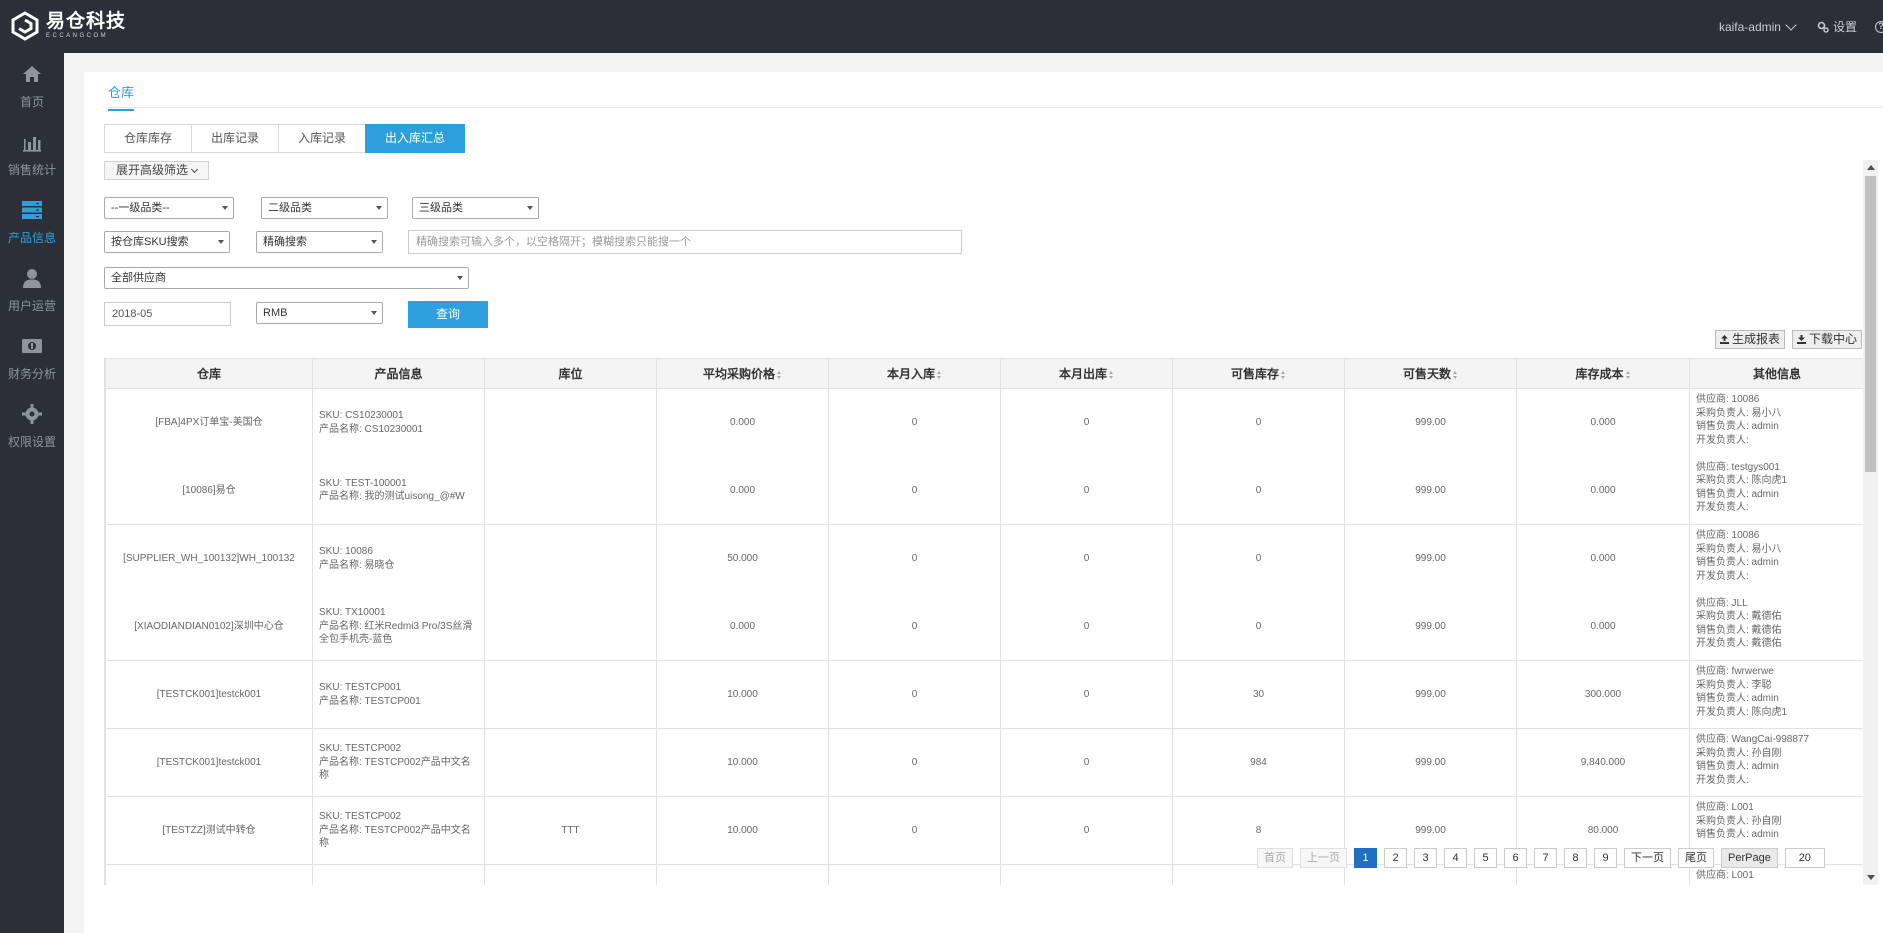 The width and height of the screenshot is (1883, 933). What do you see at coordinates (1871, 877) in the screenshot?
I see `scroll-down-arrow-icon` at bounding box center [1871, 877].